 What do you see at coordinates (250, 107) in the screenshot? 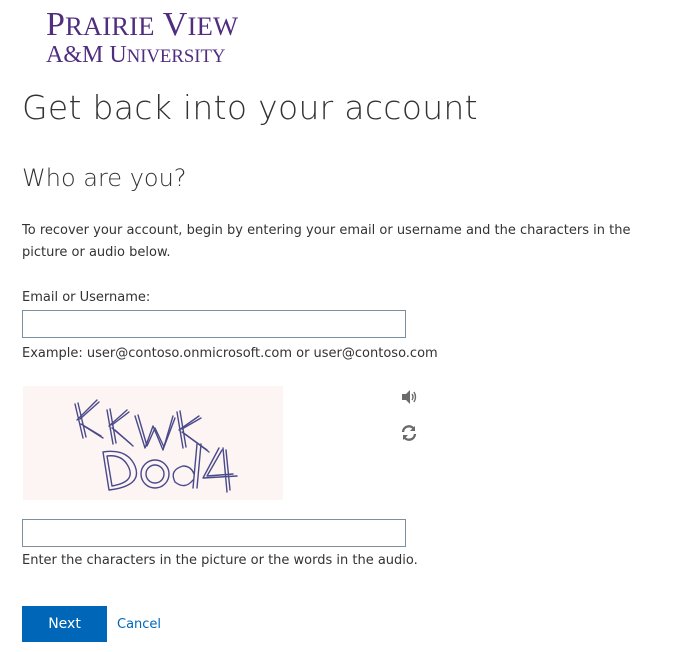
I see `page-title: Get back into your account` at bounding box center [250, 107].